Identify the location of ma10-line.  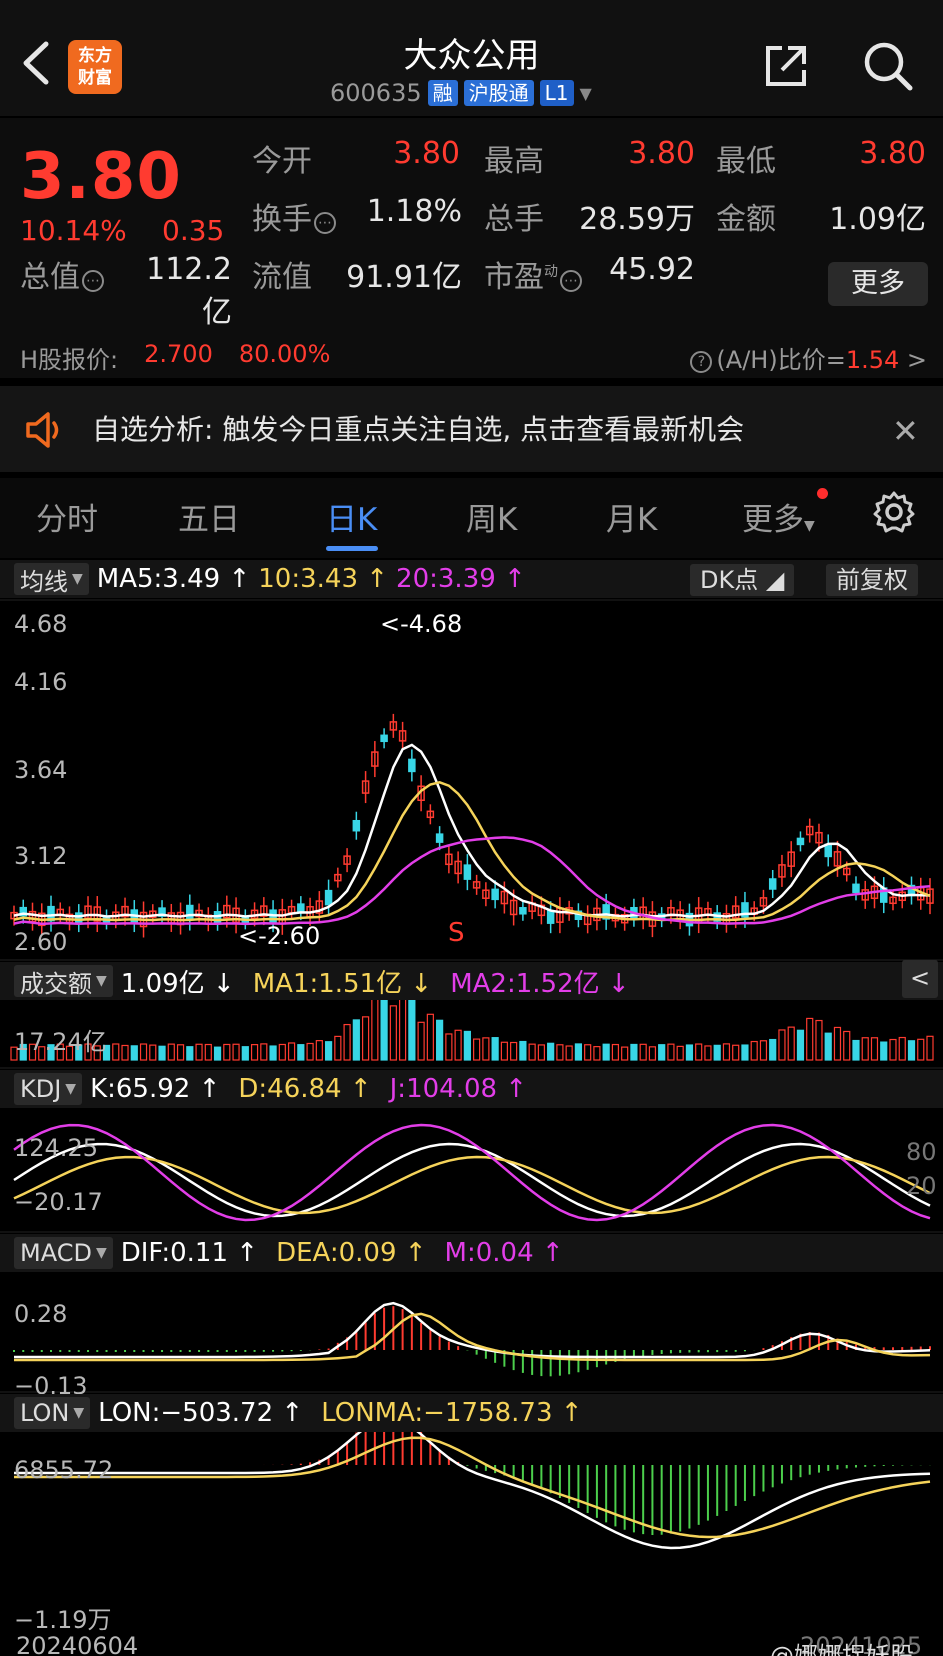
(472, 851).